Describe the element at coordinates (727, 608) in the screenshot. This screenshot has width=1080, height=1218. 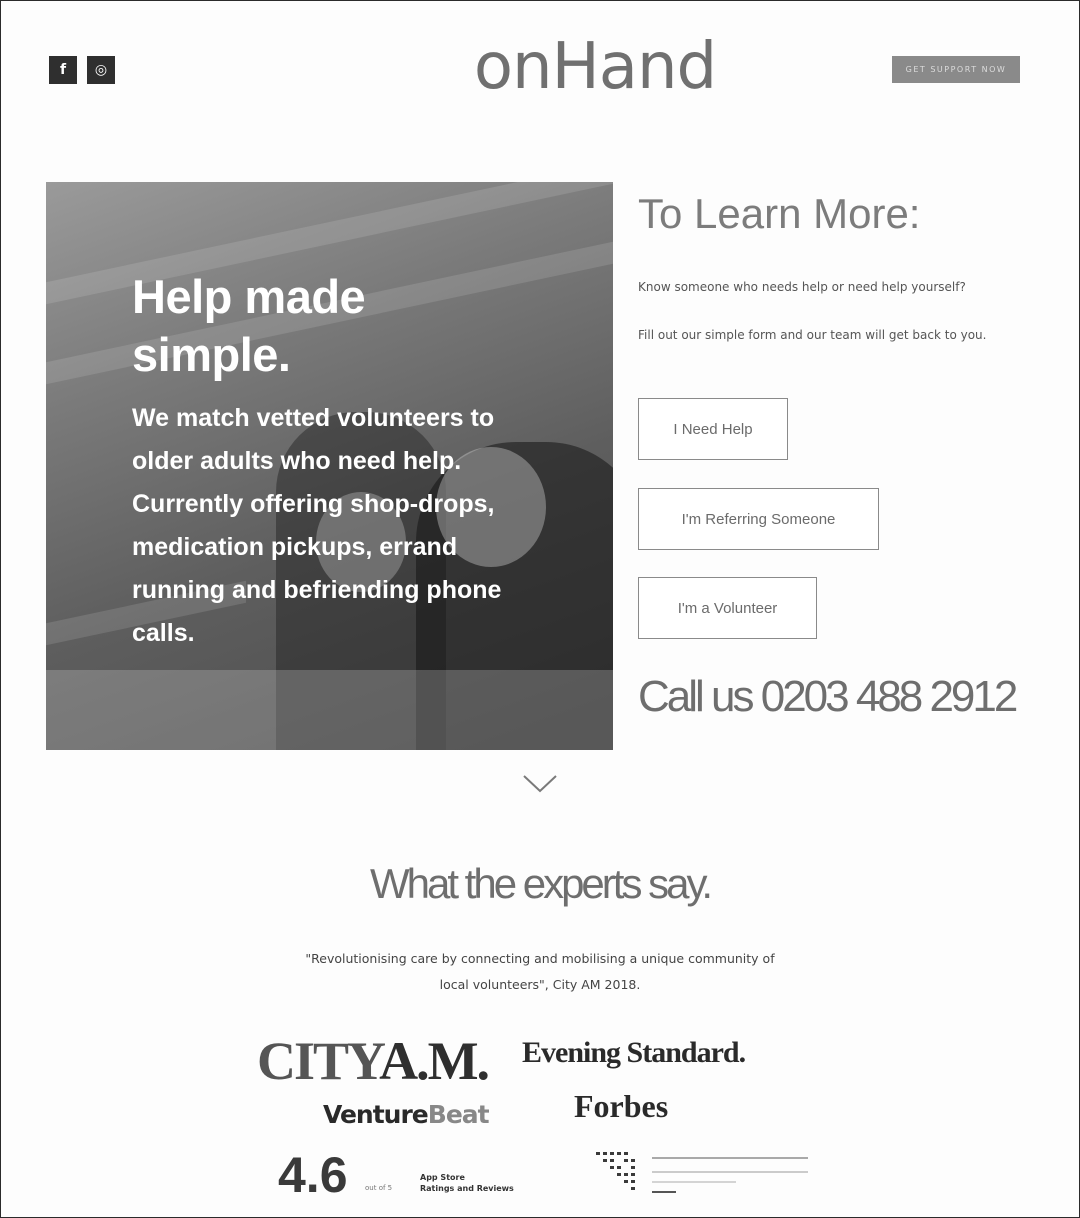
I see `volunteer-button: I'm a Volunteer` at that location.